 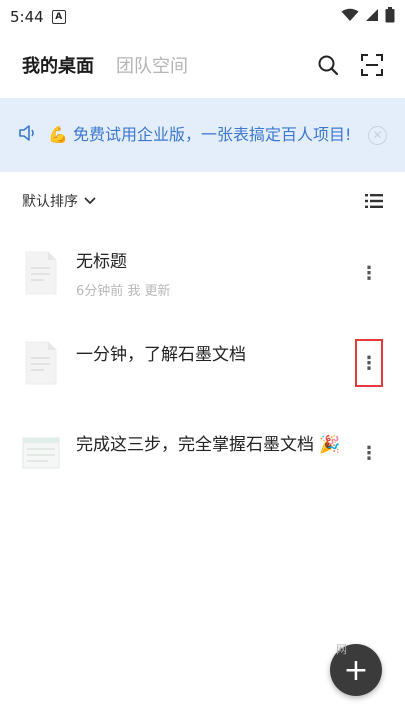 I want to click on document-meta: 6分钟前 我 更新, so click(x=123, y=291).